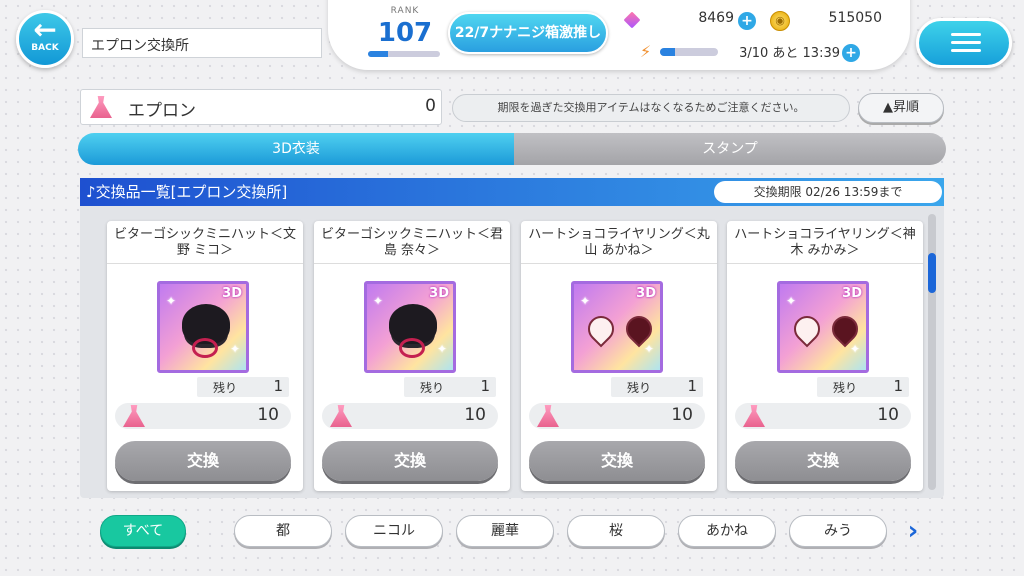 The width and height of the screenshot is (1024, 576). Describe the element at coordinates (913, 531) in the screenshot. I see `chevron-right-icon: ›` at that location.